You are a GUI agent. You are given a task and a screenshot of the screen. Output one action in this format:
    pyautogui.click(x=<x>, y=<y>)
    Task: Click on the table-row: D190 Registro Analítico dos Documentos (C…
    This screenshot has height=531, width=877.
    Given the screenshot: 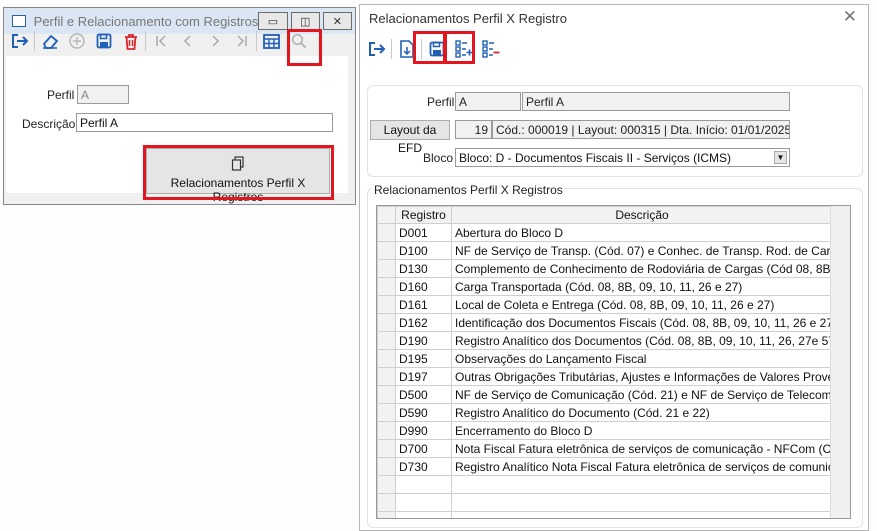 What is the action you would take?
    pyautogui.click(x=605, y=340)
    